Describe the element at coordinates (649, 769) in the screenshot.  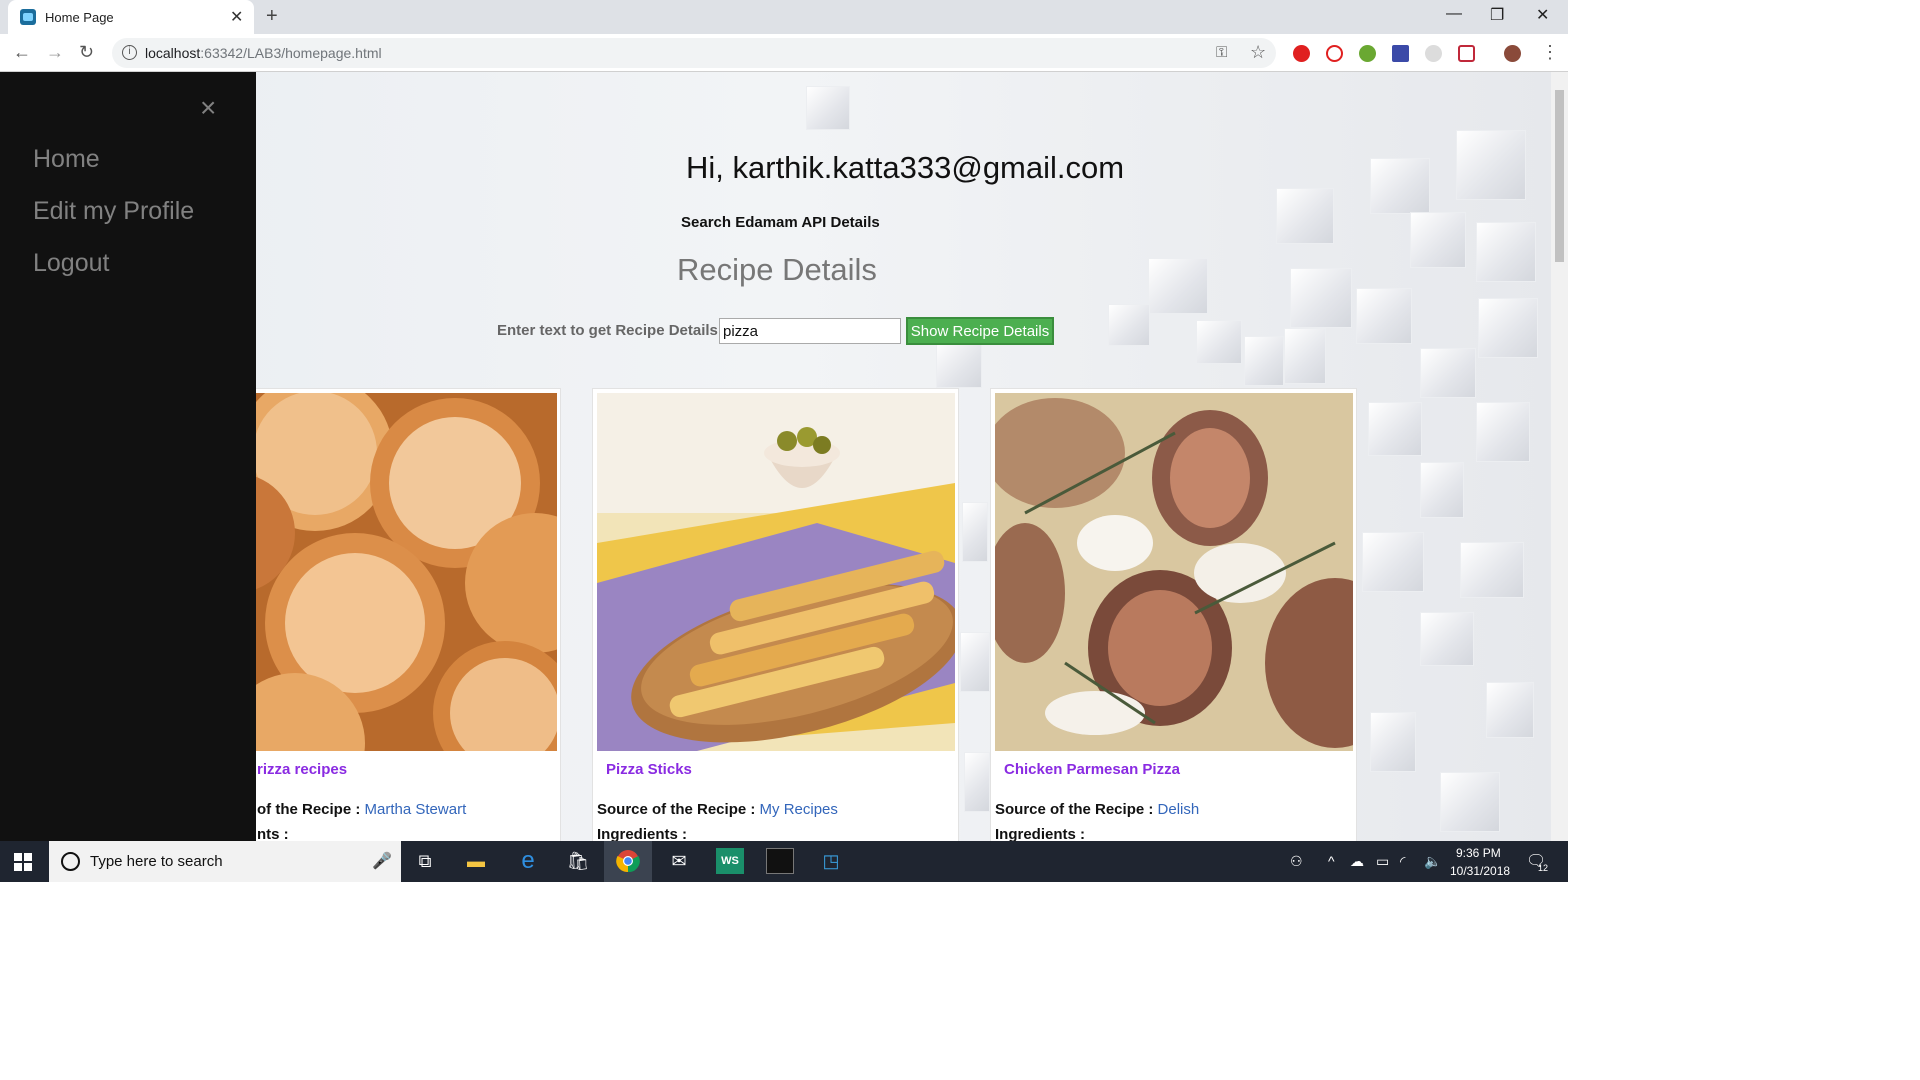
I see `recipe-title-link: Pizza Sticks` at that location.